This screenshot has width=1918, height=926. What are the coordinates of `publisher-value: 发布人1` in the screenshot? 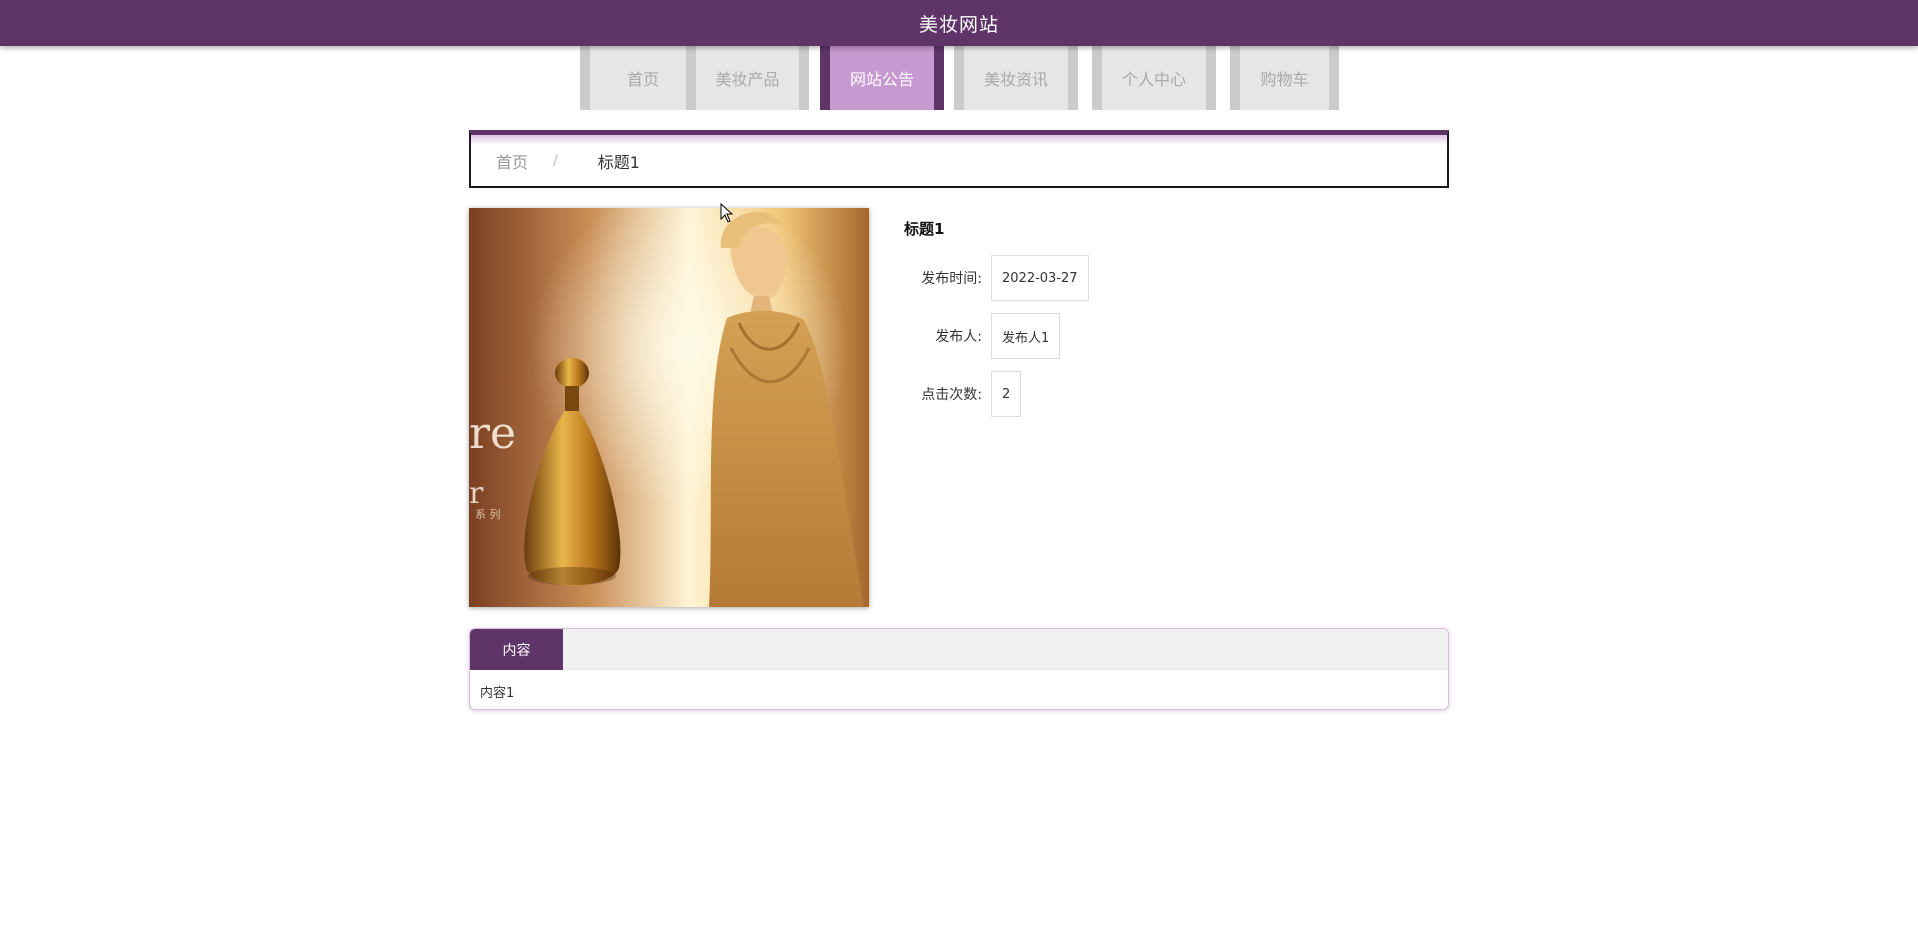 It's located at (1026, 336).